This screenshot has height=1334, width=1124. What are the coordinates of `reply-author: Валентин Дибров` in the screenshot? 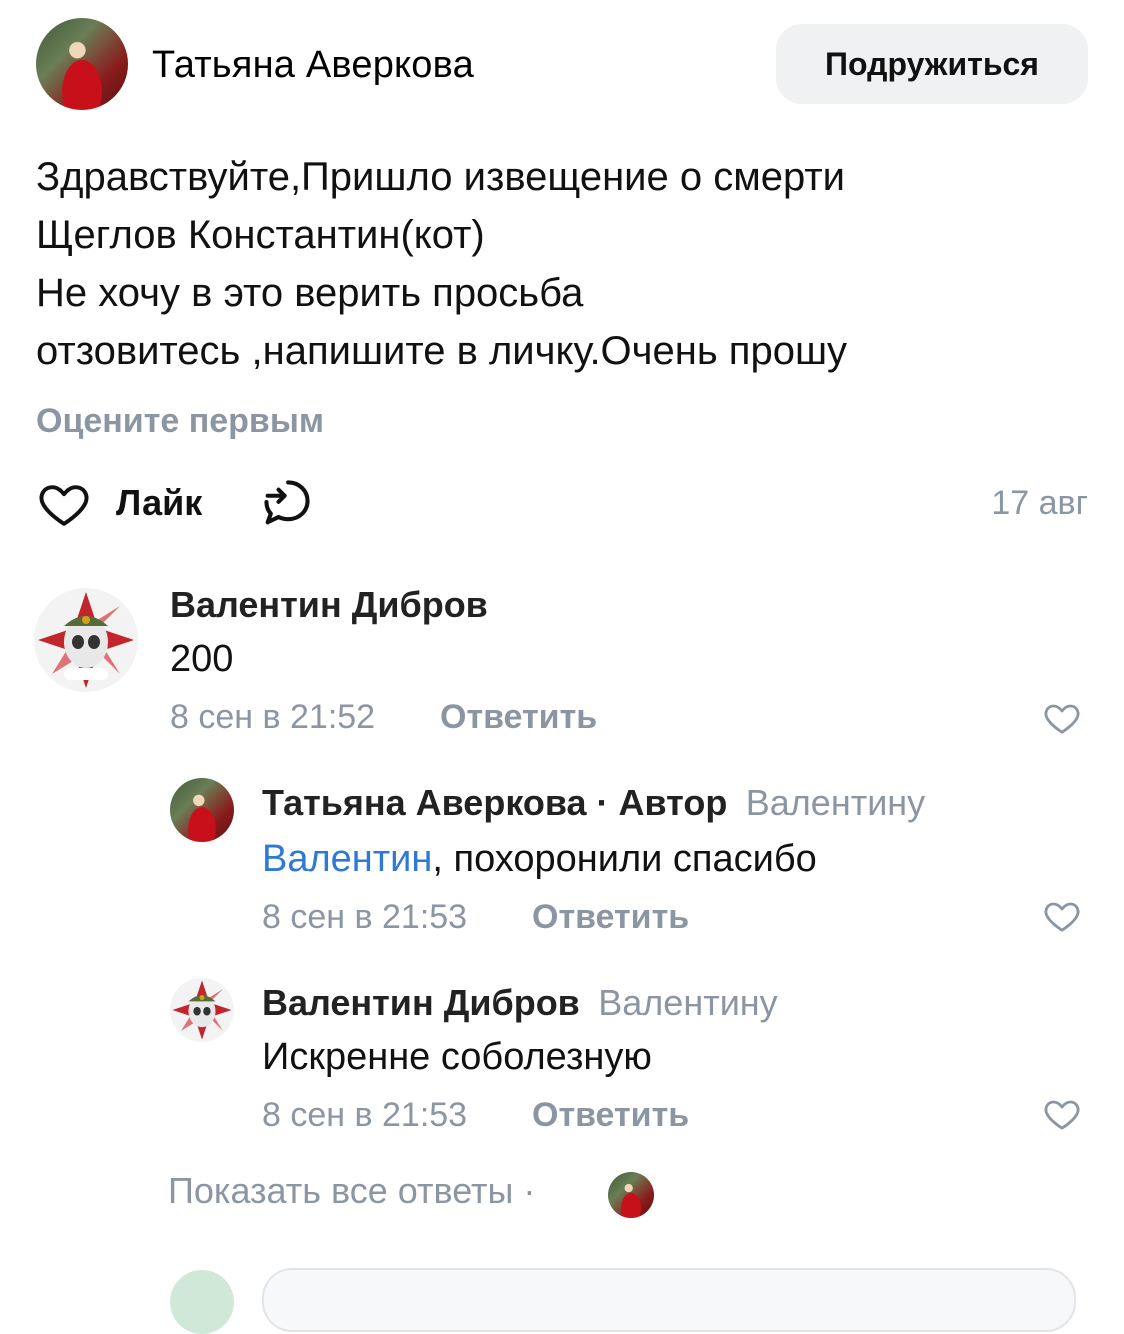 It's located at (421, 1002).